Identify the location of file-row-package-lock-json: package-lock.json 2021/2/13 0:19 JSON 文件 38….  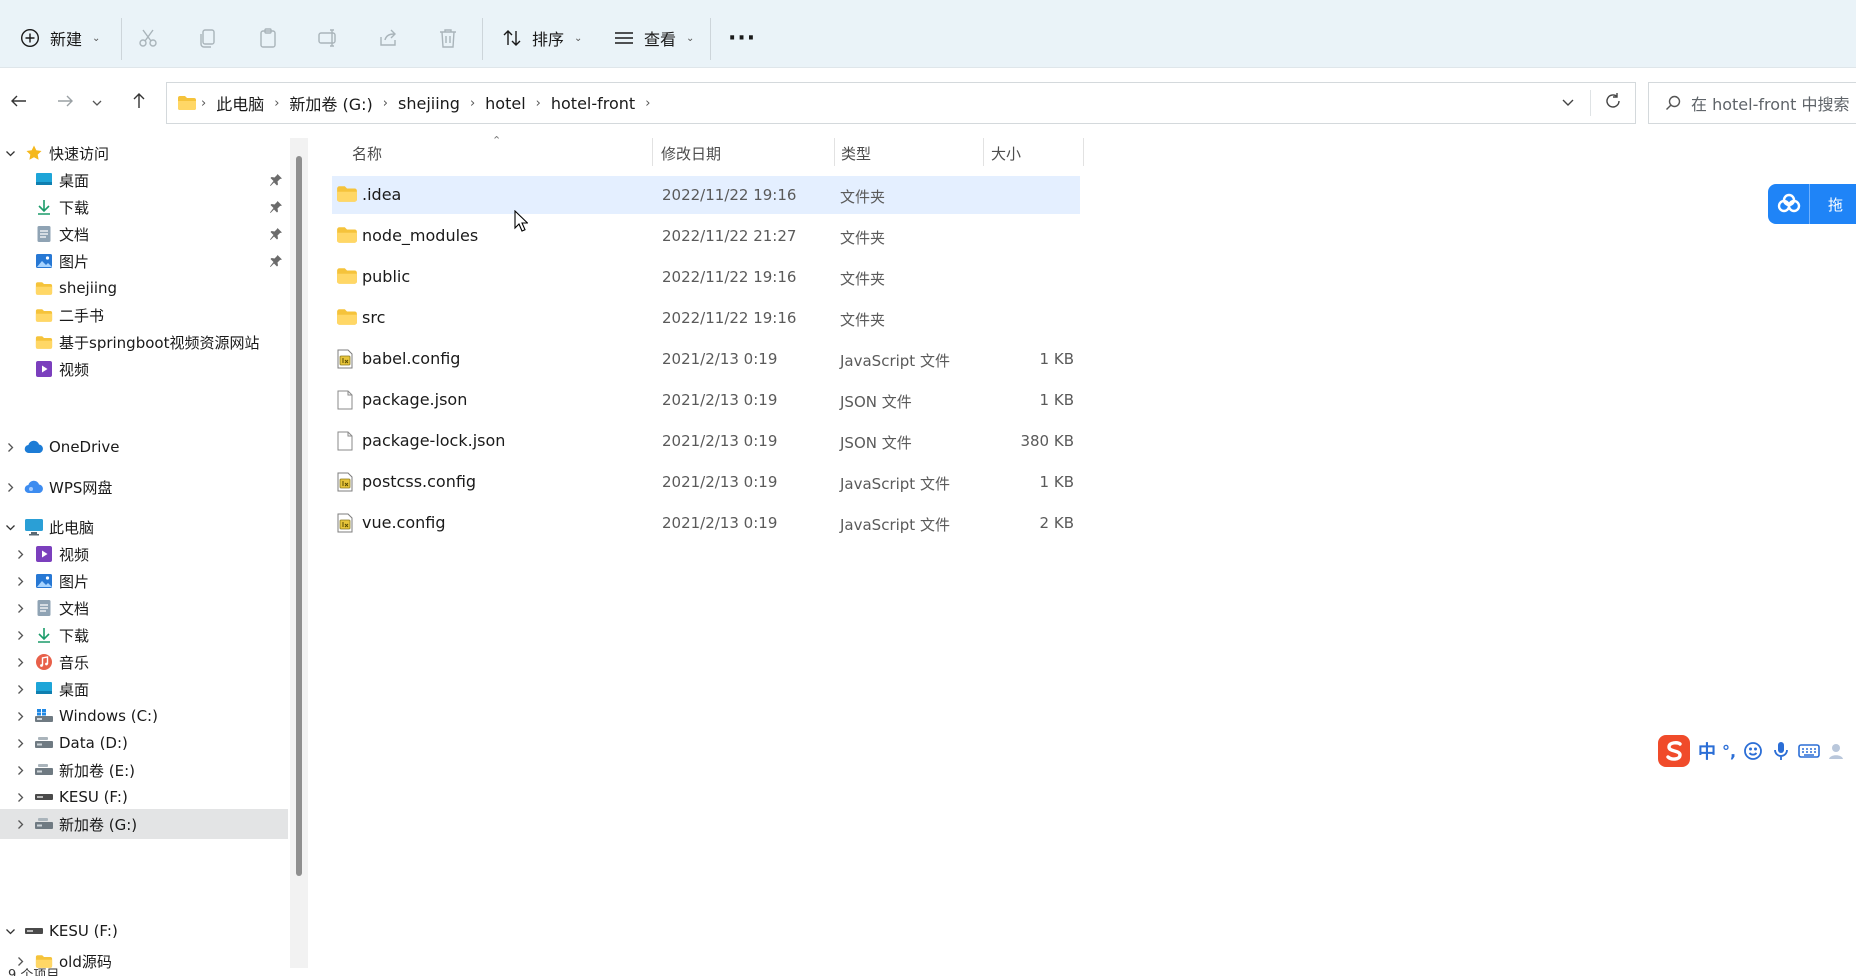
(706, 441).